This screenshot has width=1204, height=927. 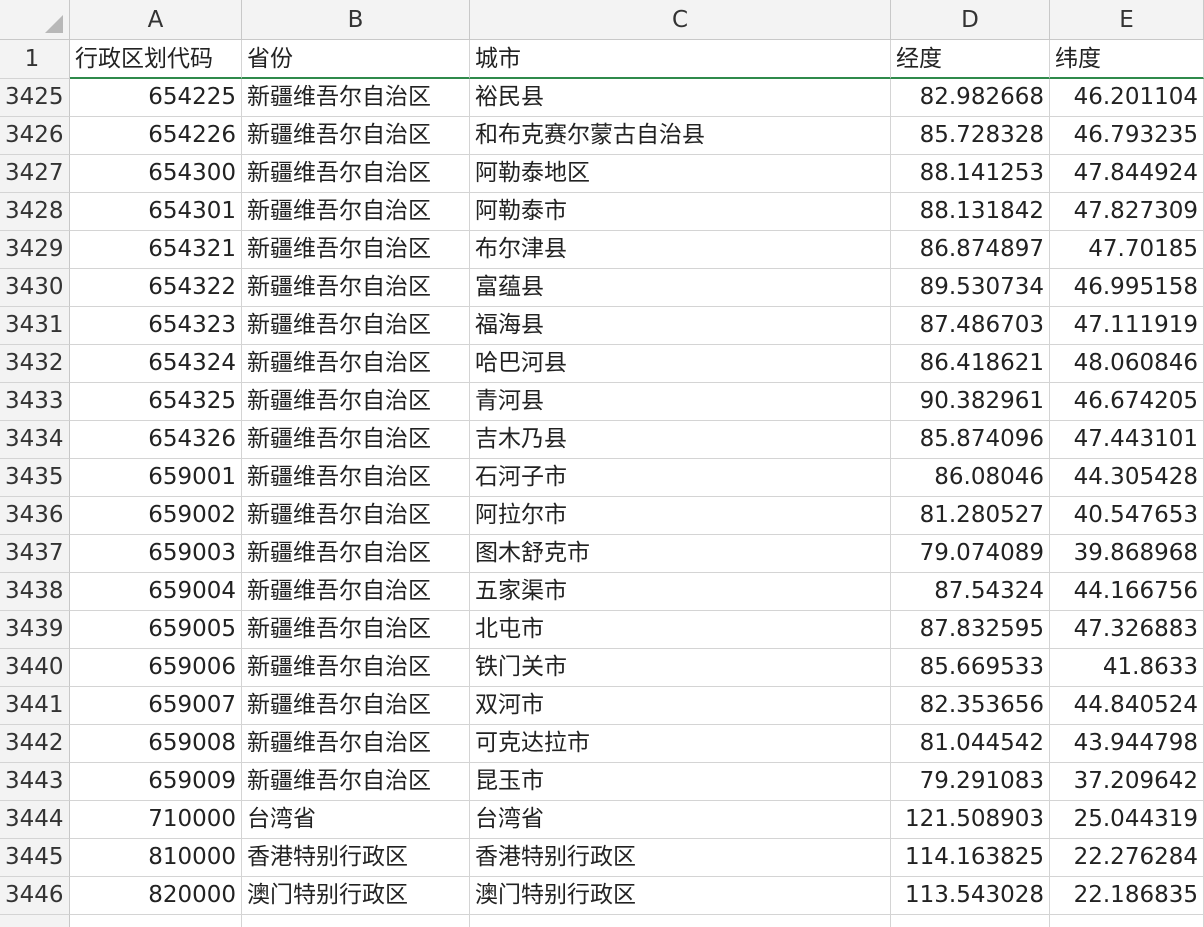 I want to click on row-header: 3438, so click(x=35, y=592).